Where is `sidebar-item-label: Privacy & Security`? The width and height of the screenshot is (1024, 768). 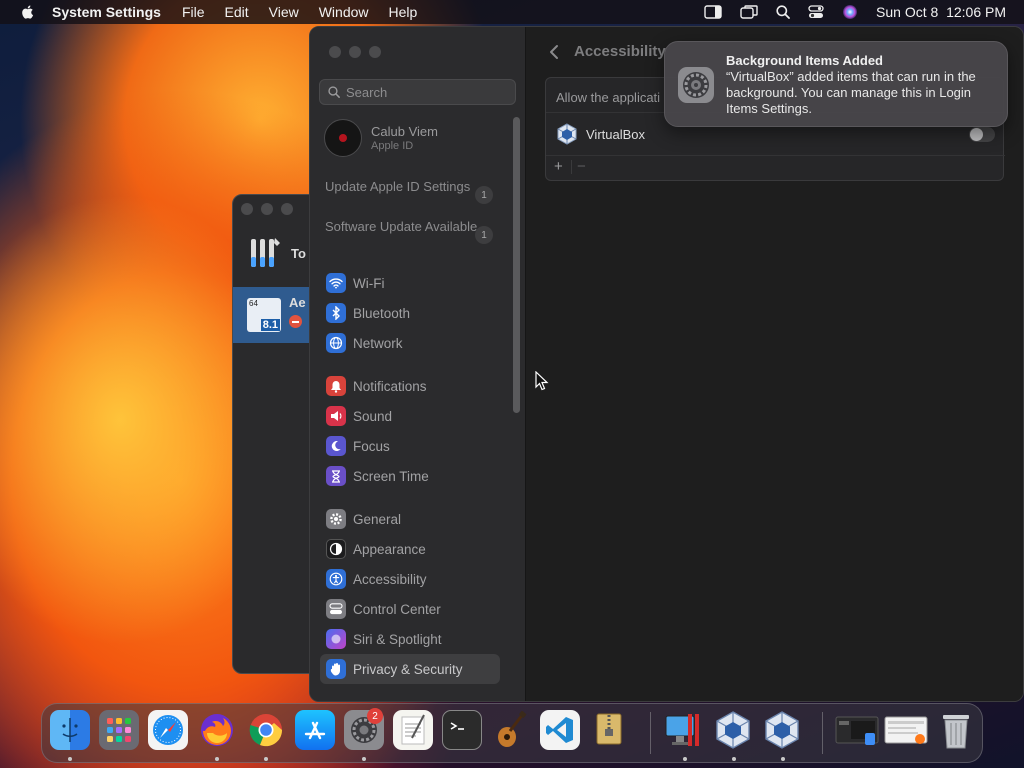 sidebar-item-label: Privacy & Security is located at coordinates (408, 669).